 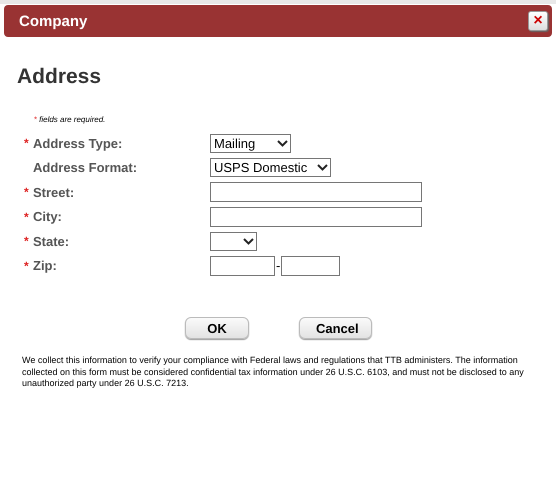 What do you see at coordinates (47, 216) in the screenshot?
I see `field-label: City:` at bounding box center [47, 216].